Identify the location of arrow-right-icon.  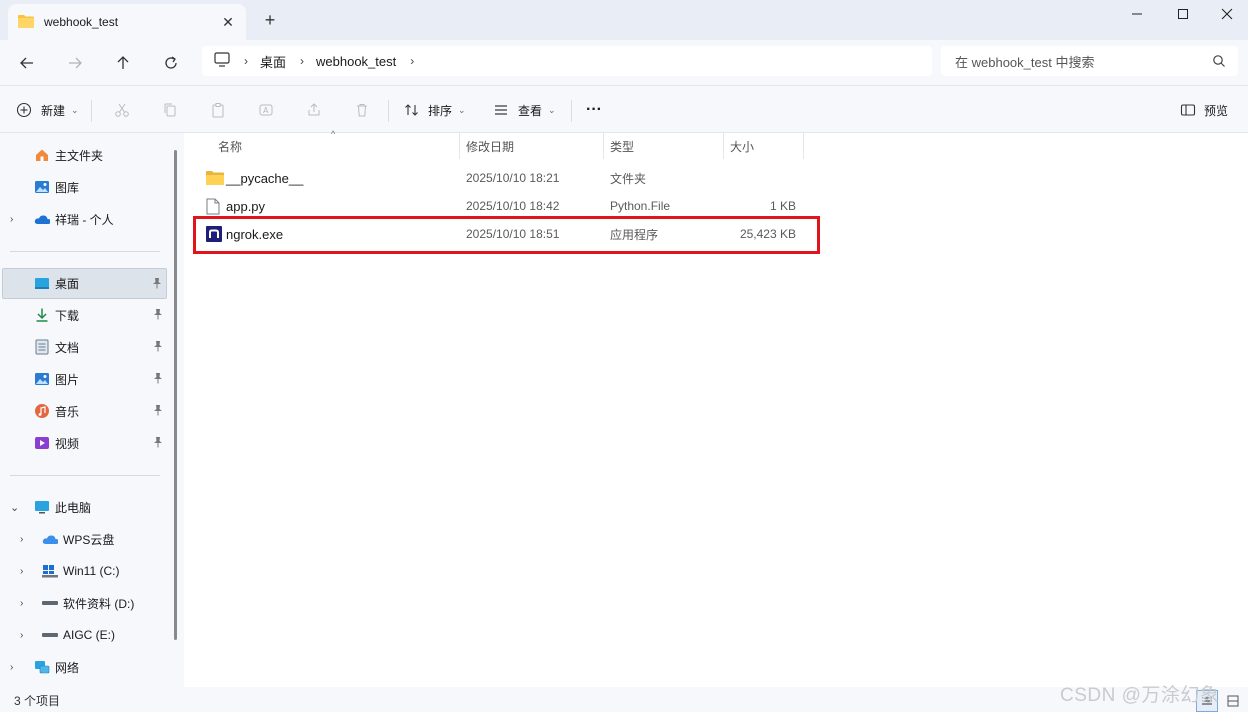
(75, 63).